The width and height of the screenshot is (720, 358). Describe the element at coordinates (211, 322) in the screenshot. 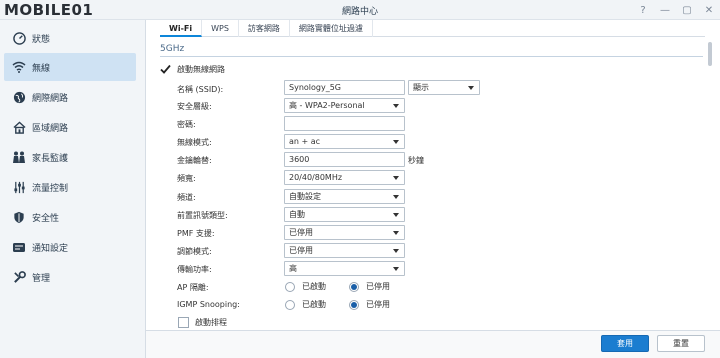

I see `schedule-label: 啟動排程` at that location.